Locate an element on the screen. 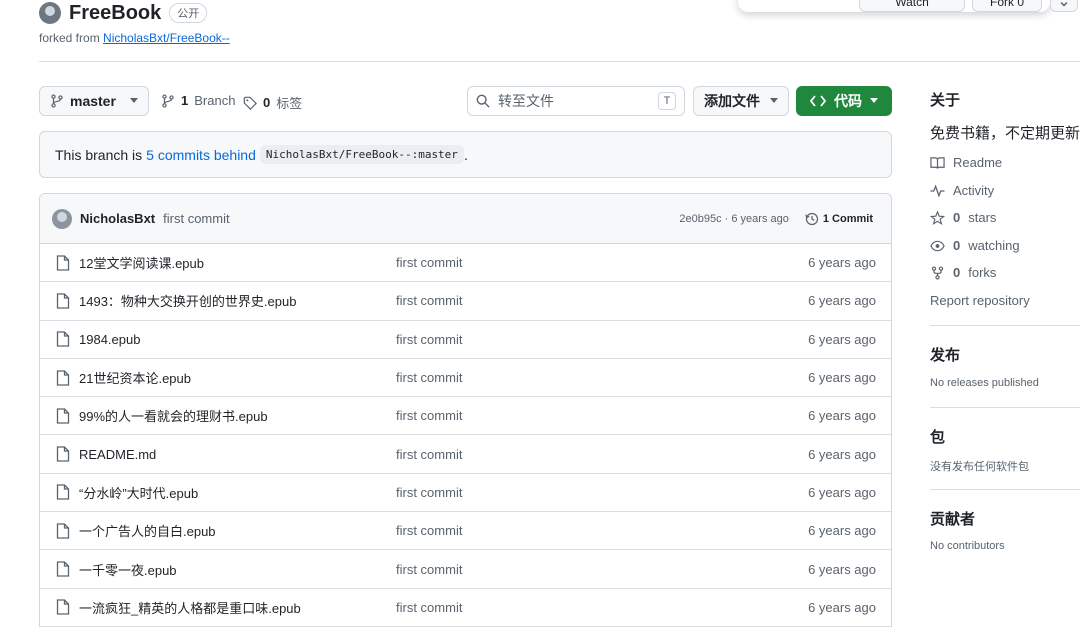  code-button: 代码 is located at coordinates (844, 101).